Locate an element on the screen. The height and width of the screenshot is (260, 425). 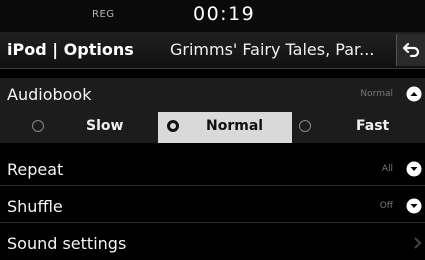
audiobook-label: Audiobook is located at coordinates (49, 94).